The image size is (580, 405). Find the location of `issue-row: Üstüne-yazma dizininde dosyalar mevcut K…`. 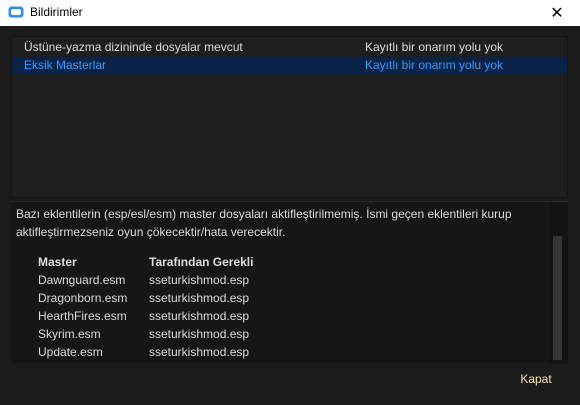

issue-row: Üstüne-yazma dizininde dosyalar mevcut K… is located at coordinates (289, 47).